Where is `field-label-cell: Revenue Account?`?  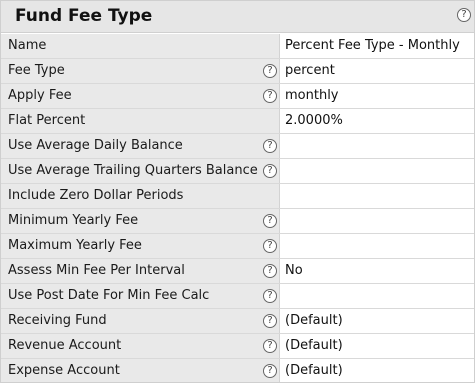 field-label-cell: Revenue Account? is located at coordinates (140, 346).